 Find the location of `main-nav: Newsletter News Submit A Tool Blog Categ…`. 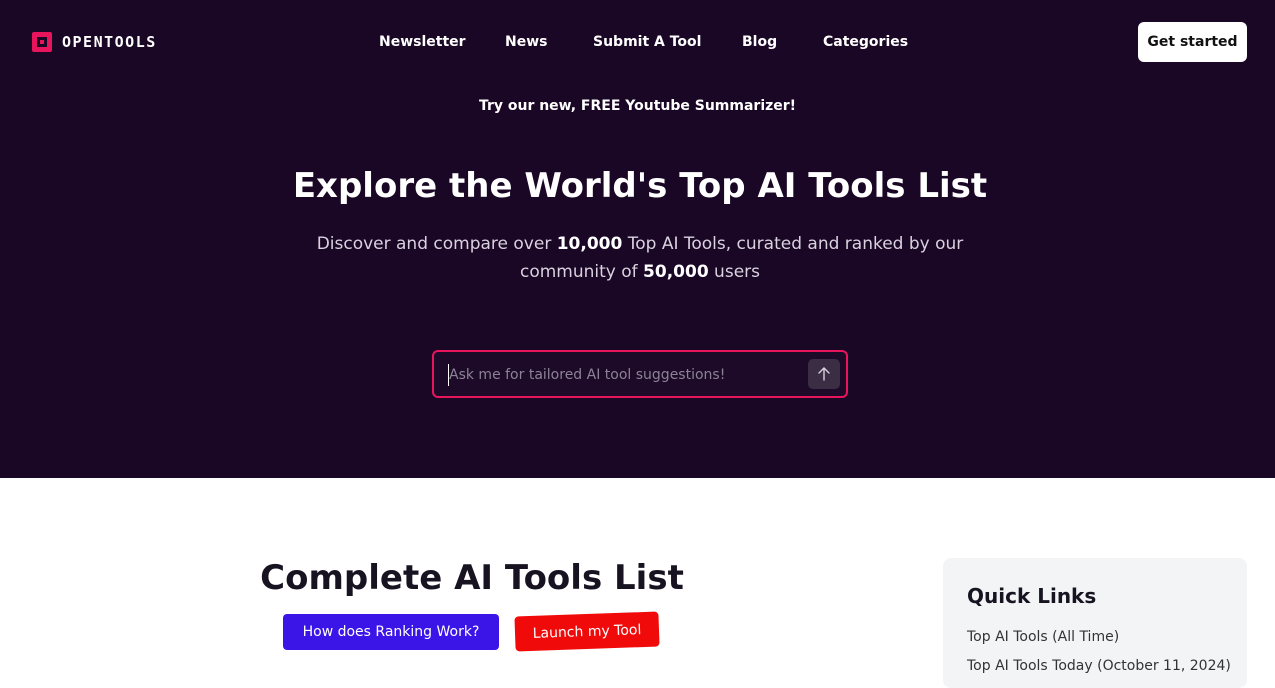

main-nav: Newsletter News Submit A Tool Blog Categ… is located at coordinates (637, 42).